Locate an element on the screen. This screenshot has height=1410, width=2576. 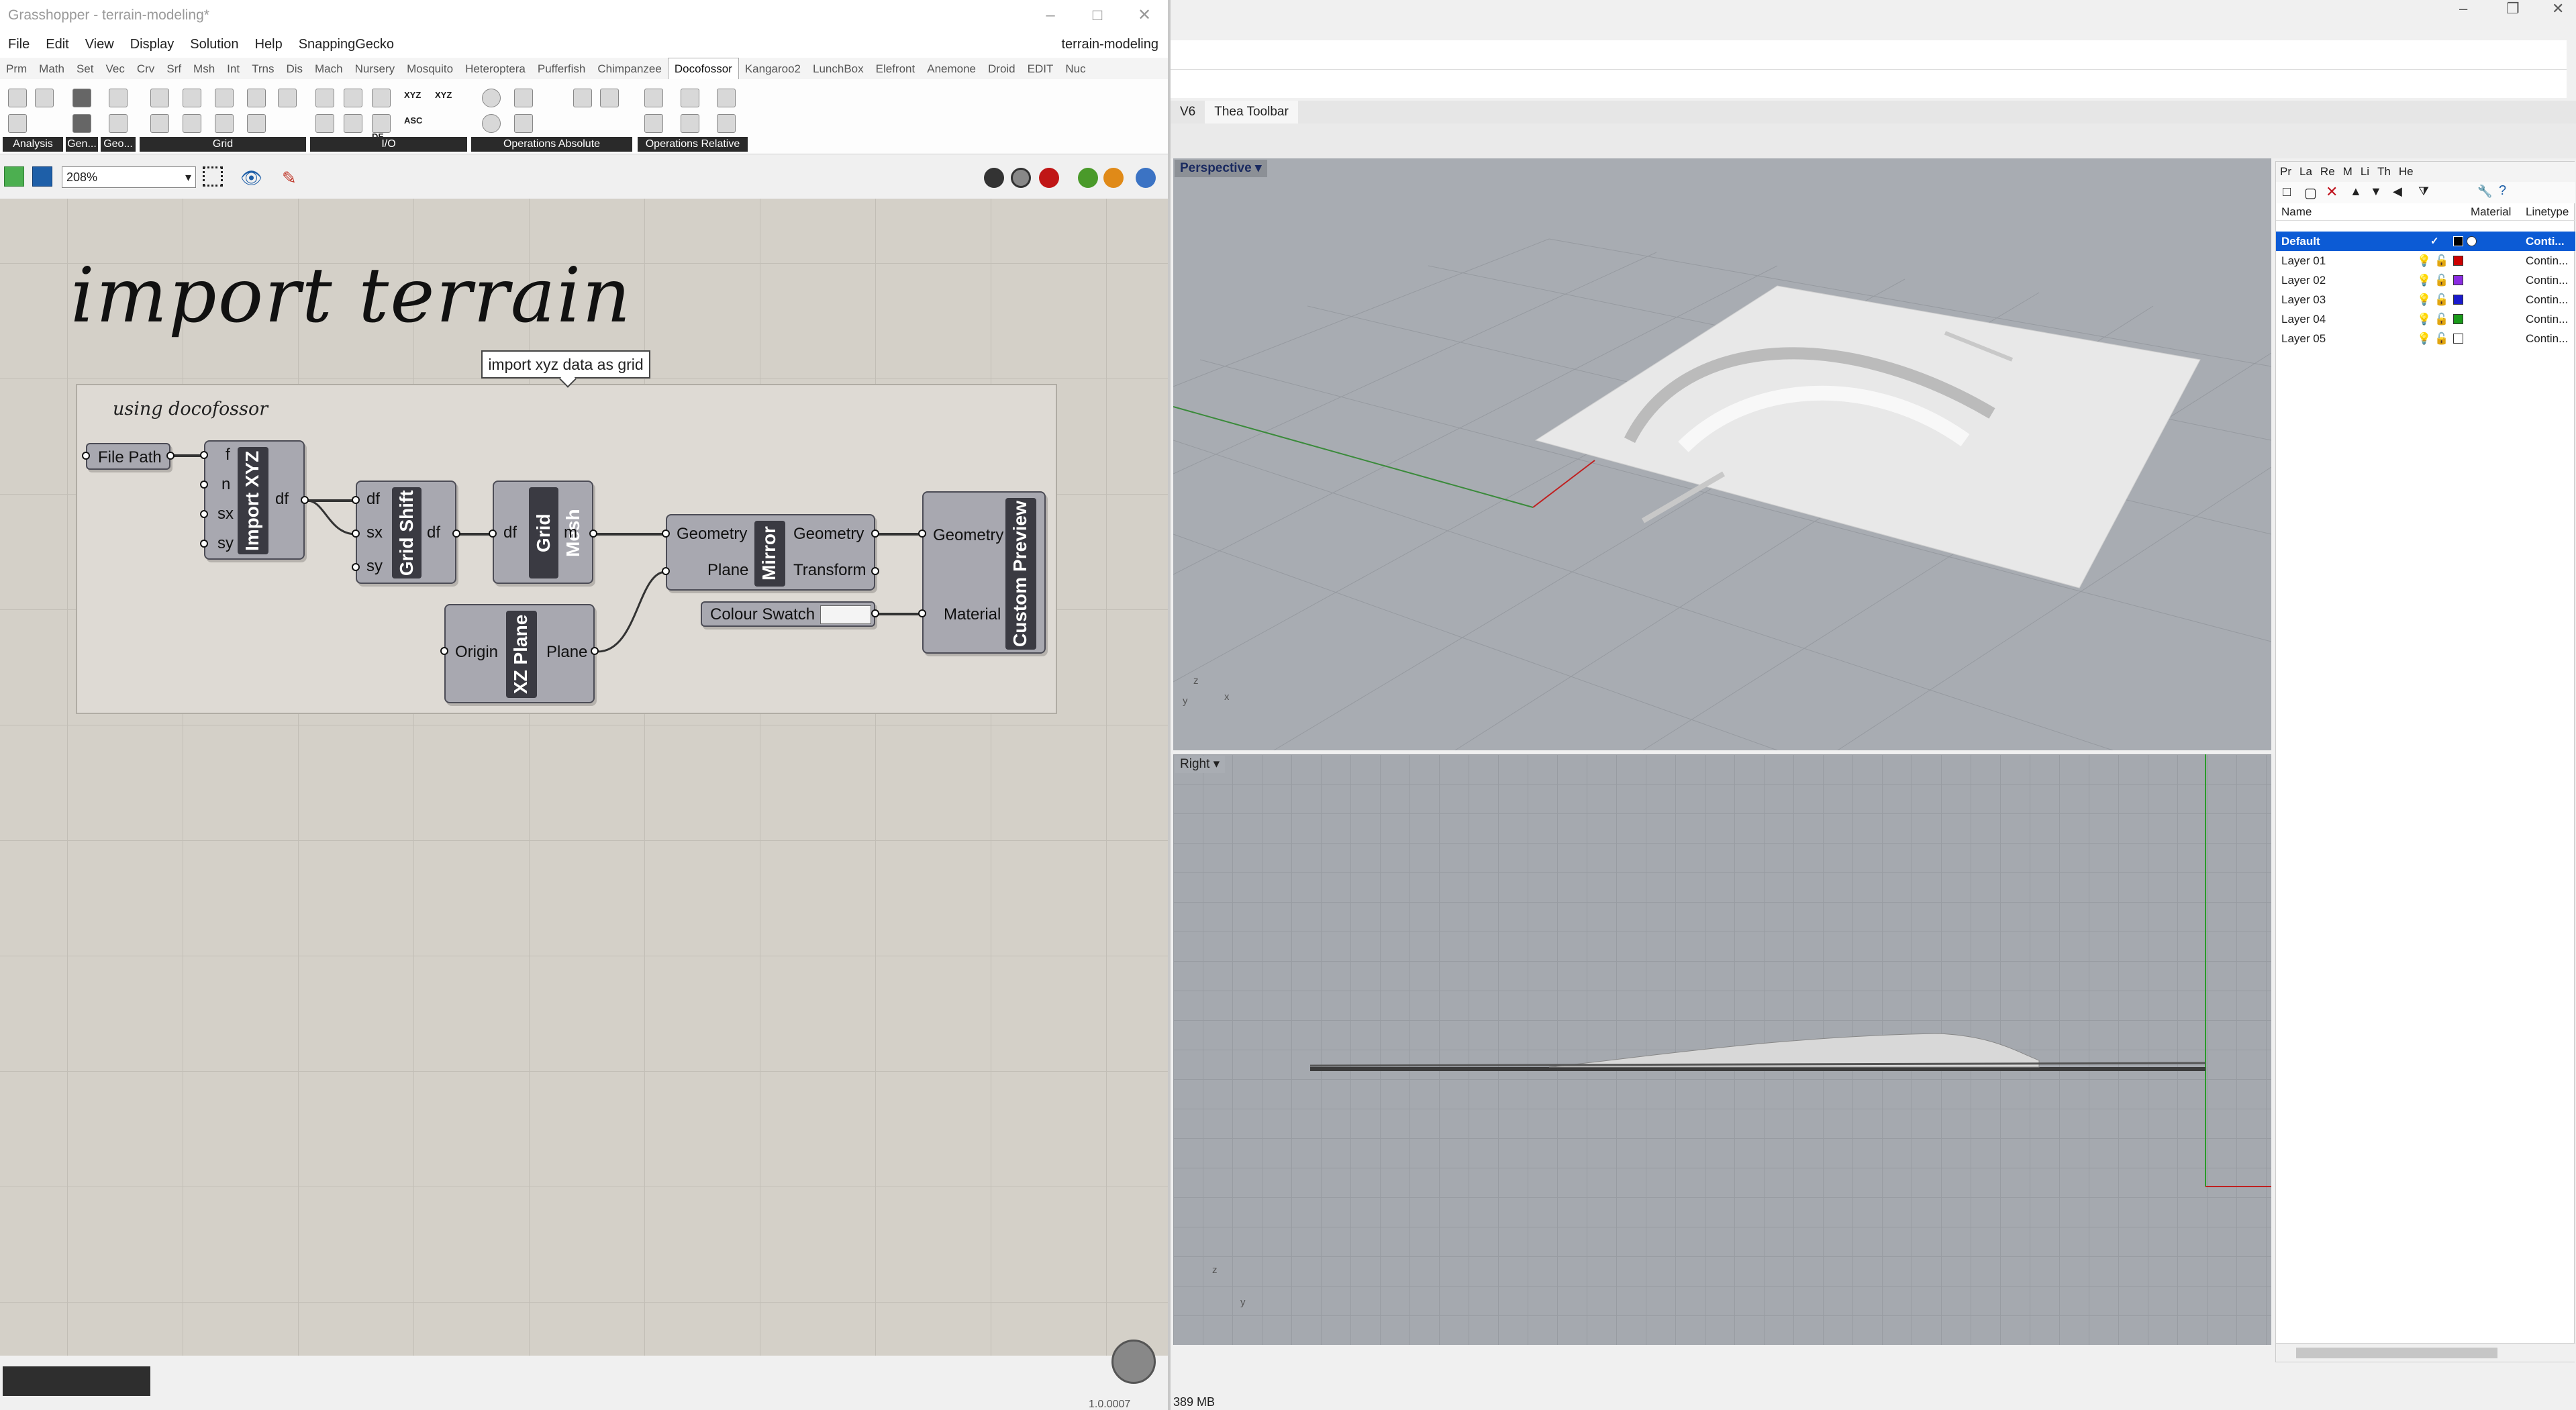
menu-help: Help is located at coordinates (269, 44).